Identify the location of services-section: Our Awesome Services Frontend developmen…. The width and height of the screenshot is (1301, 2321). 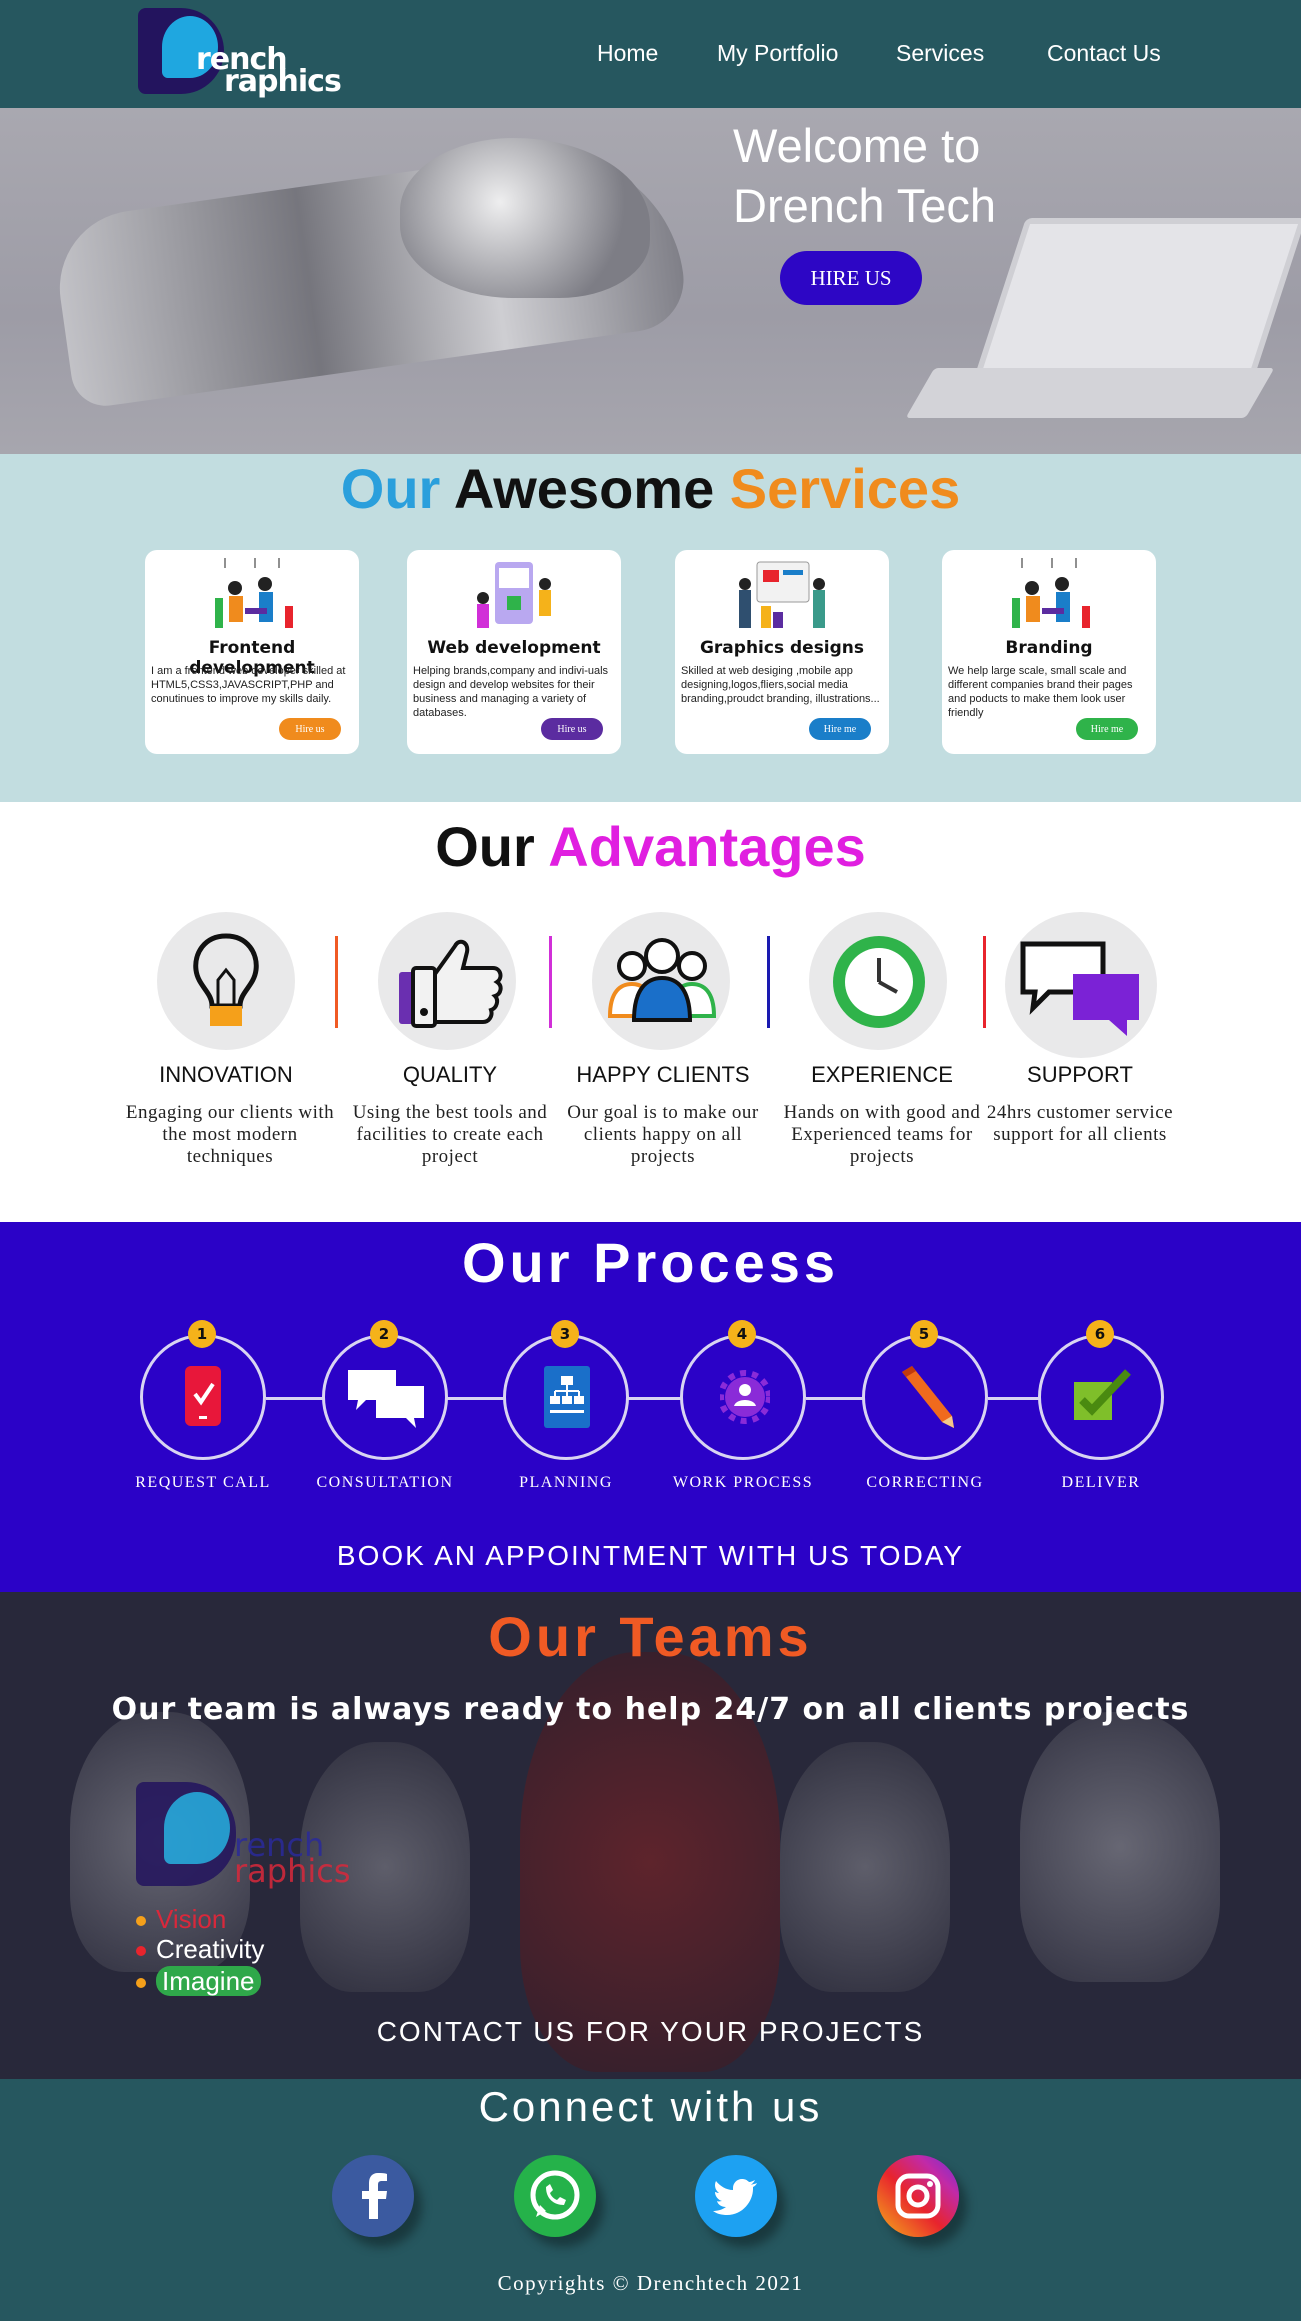
(650, 628).